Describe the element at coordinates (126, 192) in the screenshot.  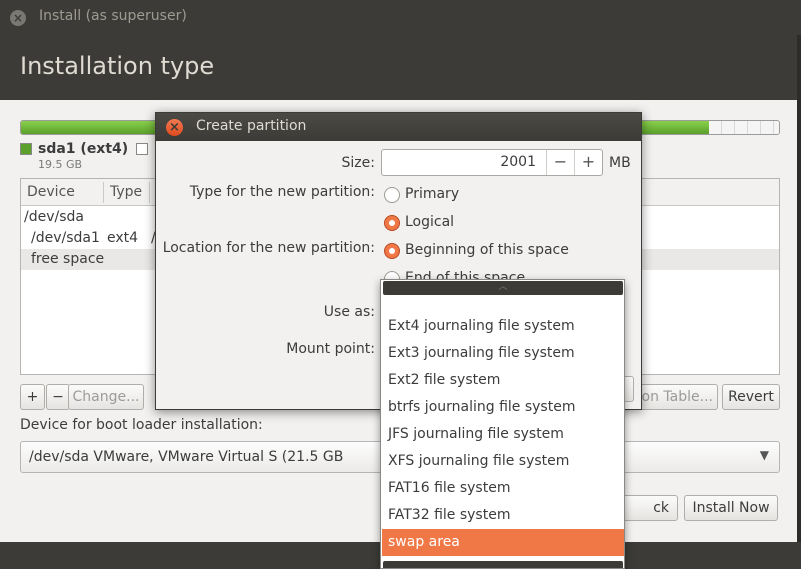
I see `column-type: Type` at that location.